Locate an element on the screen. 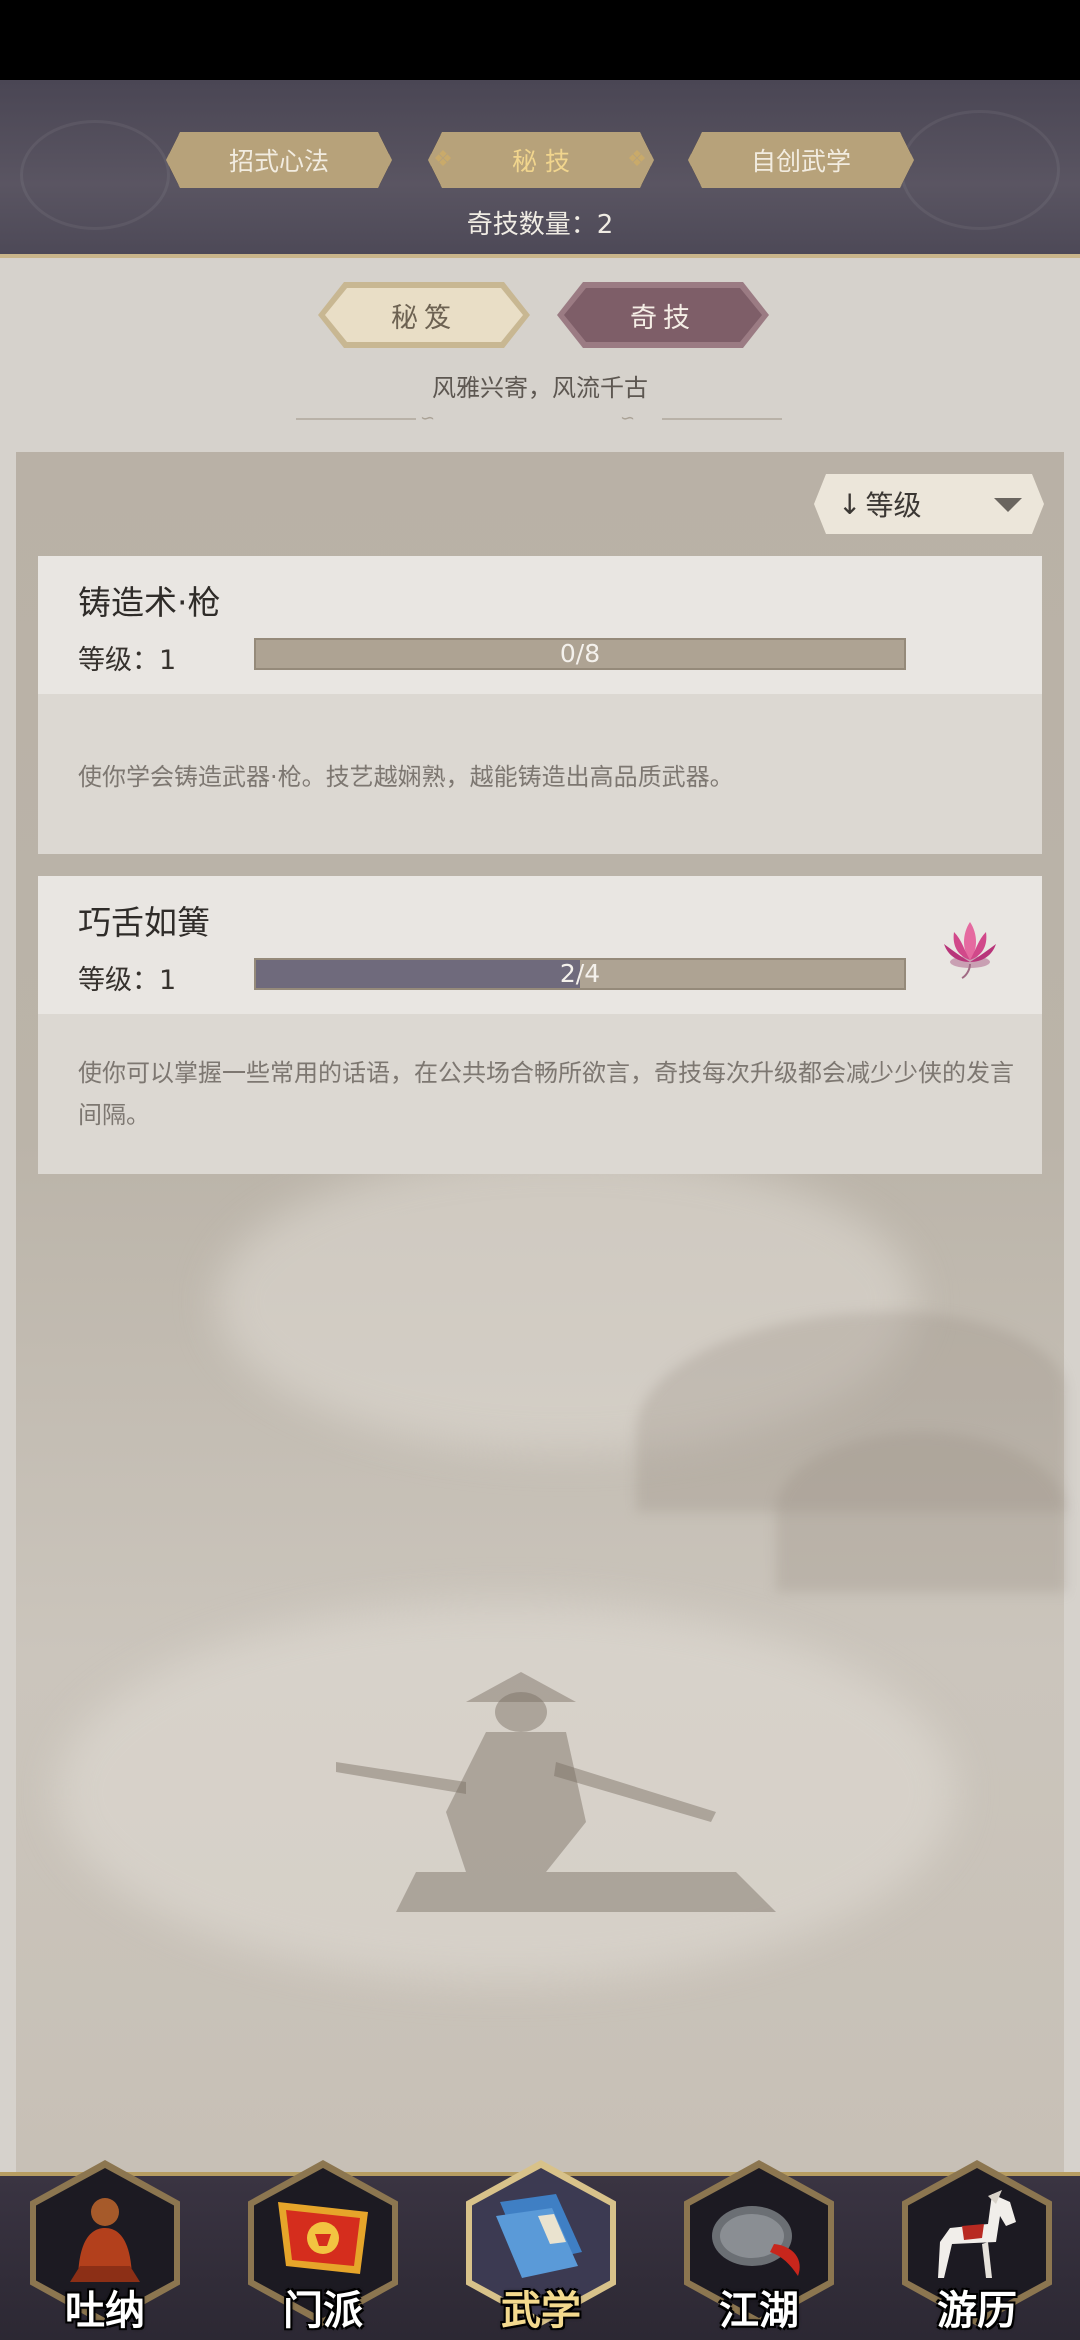 The image size is (1080, 2340). nav-breathing: 吐纳 is located at coordinates (105, 2243).